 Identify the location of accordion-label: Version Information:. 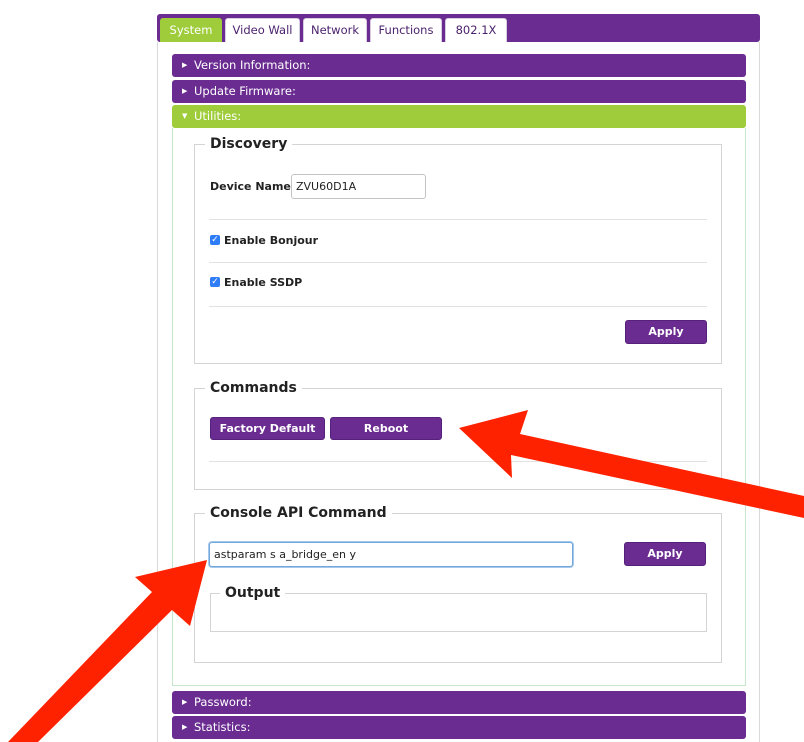
(252, 65).